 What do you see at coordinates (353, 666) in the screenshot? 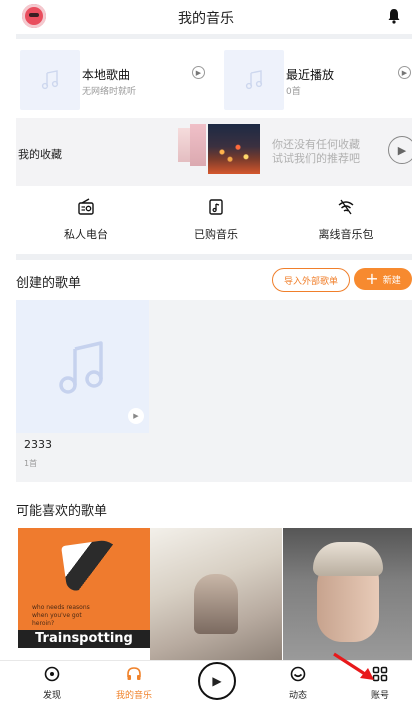
I see `annotation-arrow-icon` at bounding box center [353, 666].